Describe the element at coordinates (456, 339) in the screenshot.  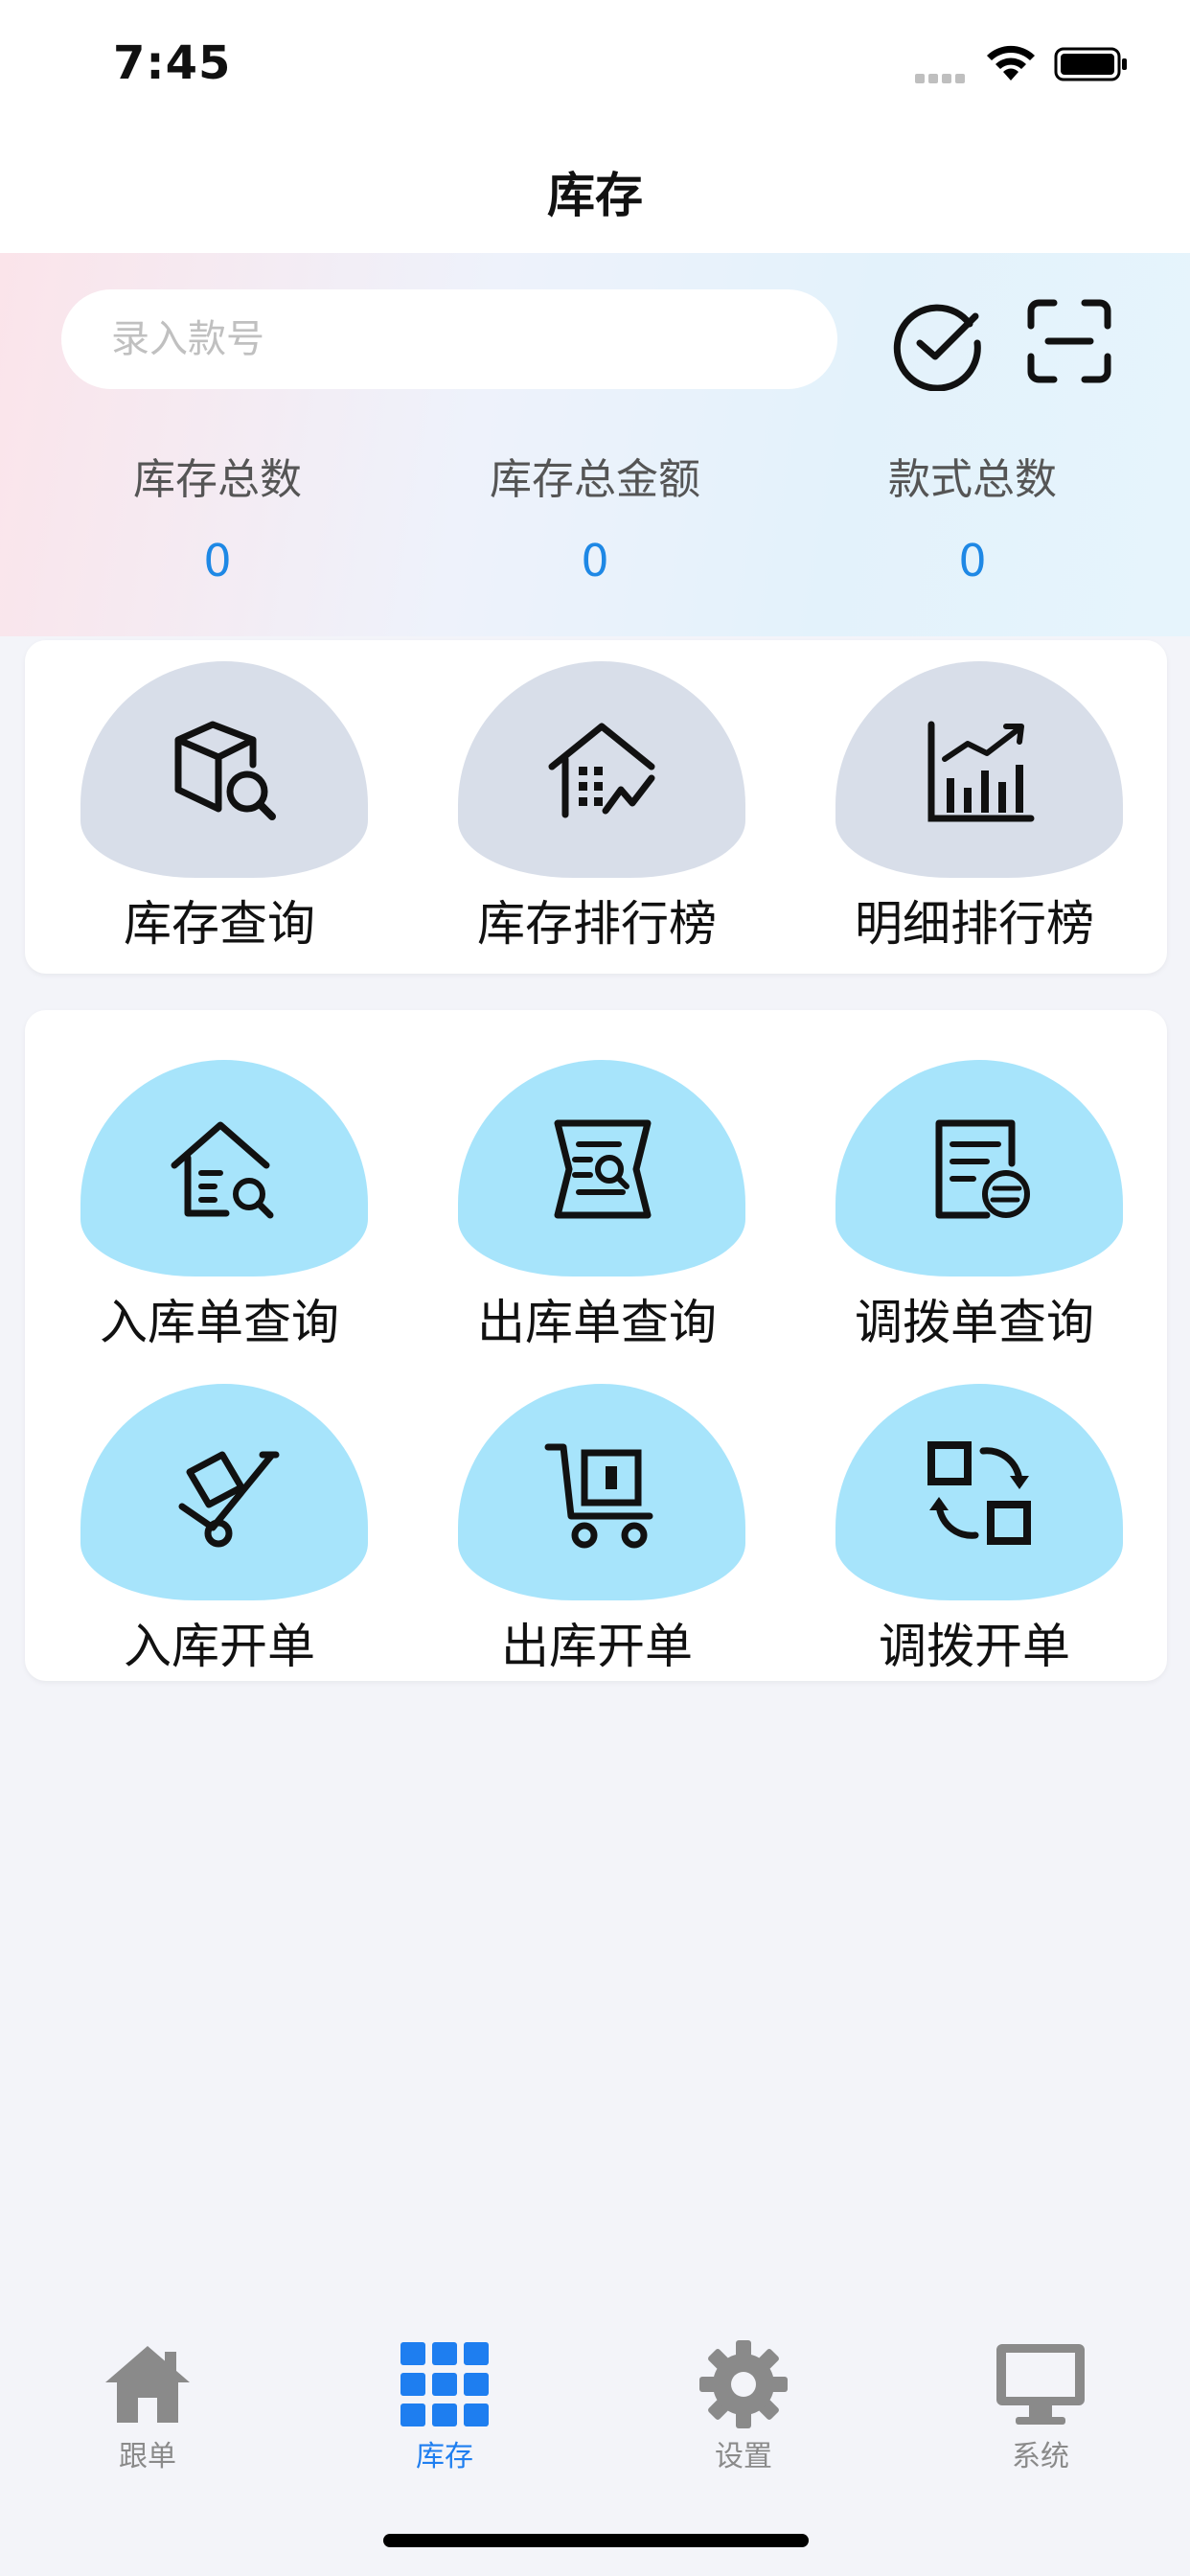
I see `style-number-input` at that location.